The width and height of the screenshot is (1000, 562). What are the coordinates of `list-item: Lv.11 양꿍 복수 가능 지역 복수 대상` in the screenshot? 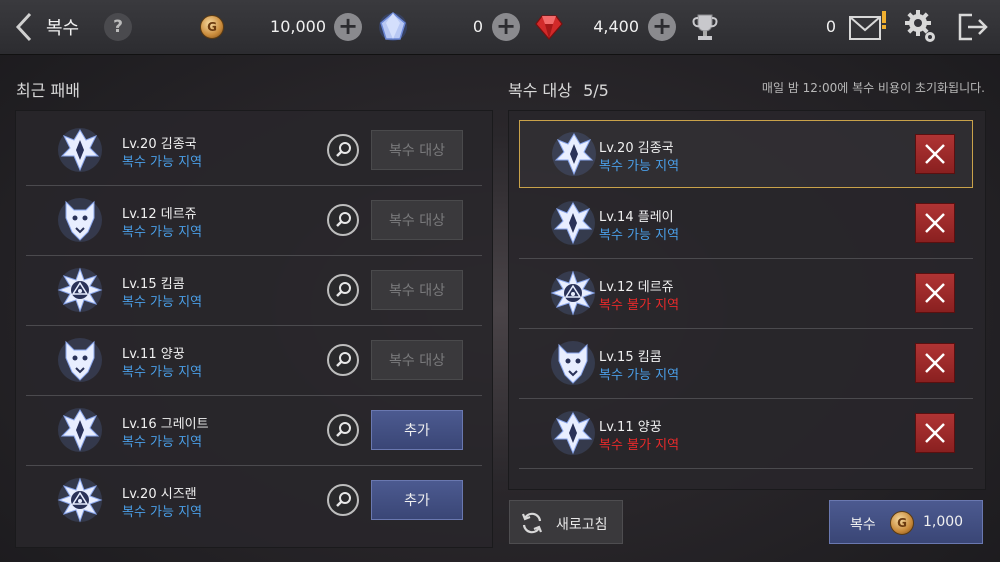 It's located at (254, 361).